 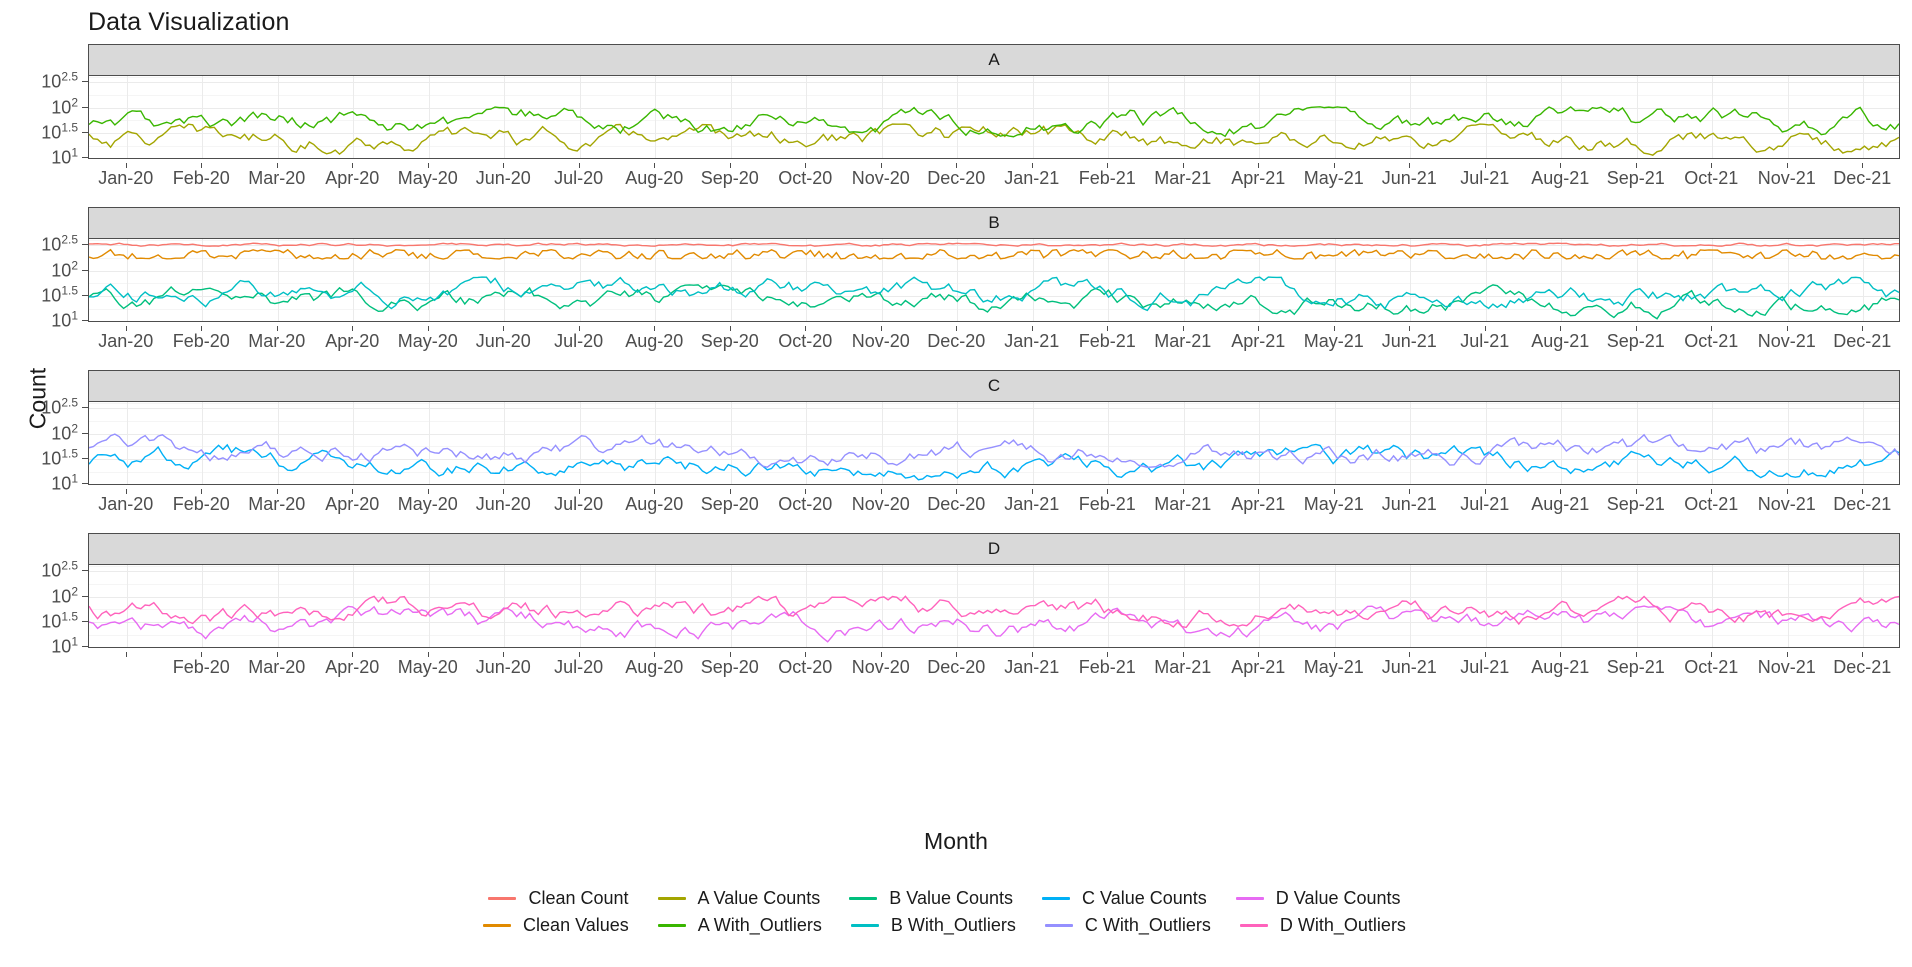 I want to click on legend-item: C With_Outliers, so click(x=1139, y=925).